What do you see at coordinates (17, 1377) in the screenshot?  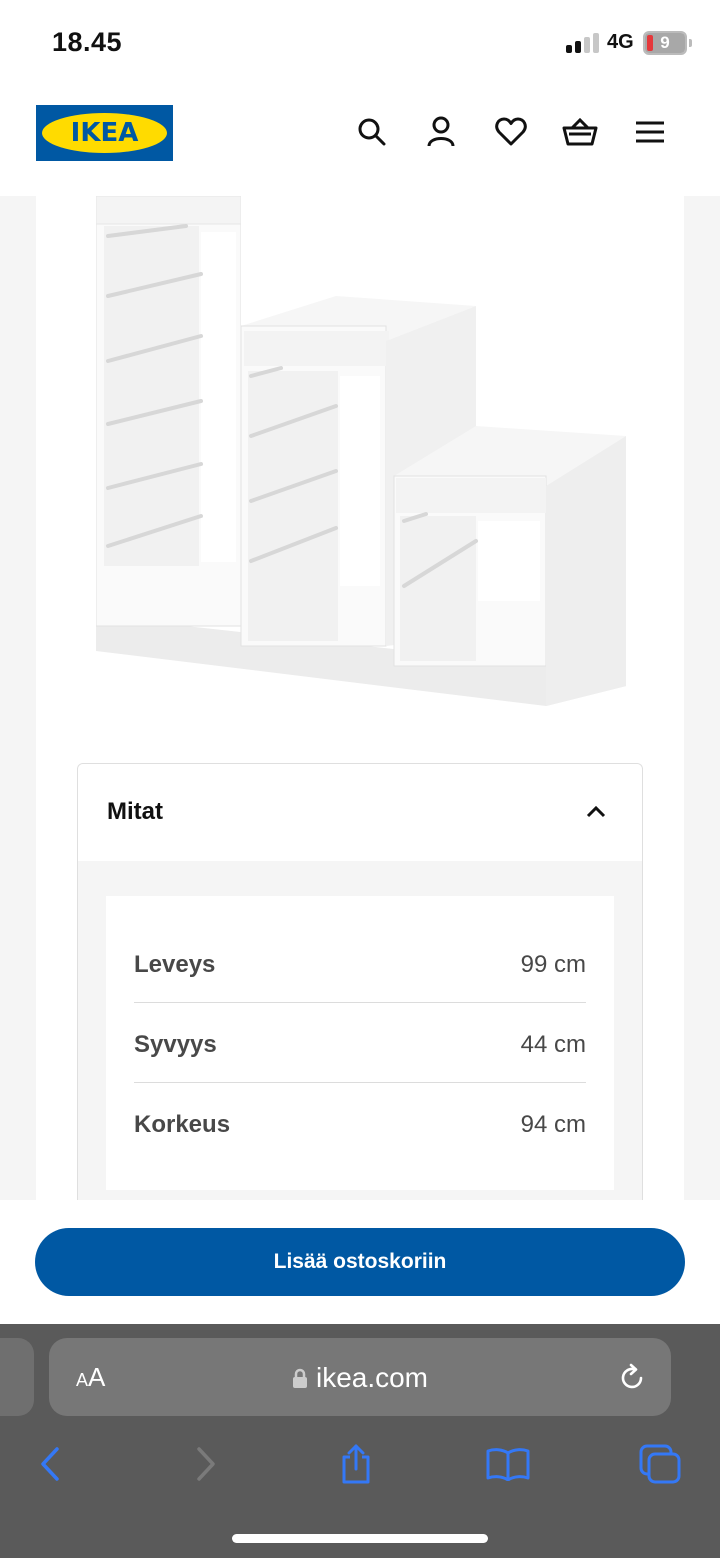 I see `previous-tab` at bounding box center [17, 1377].